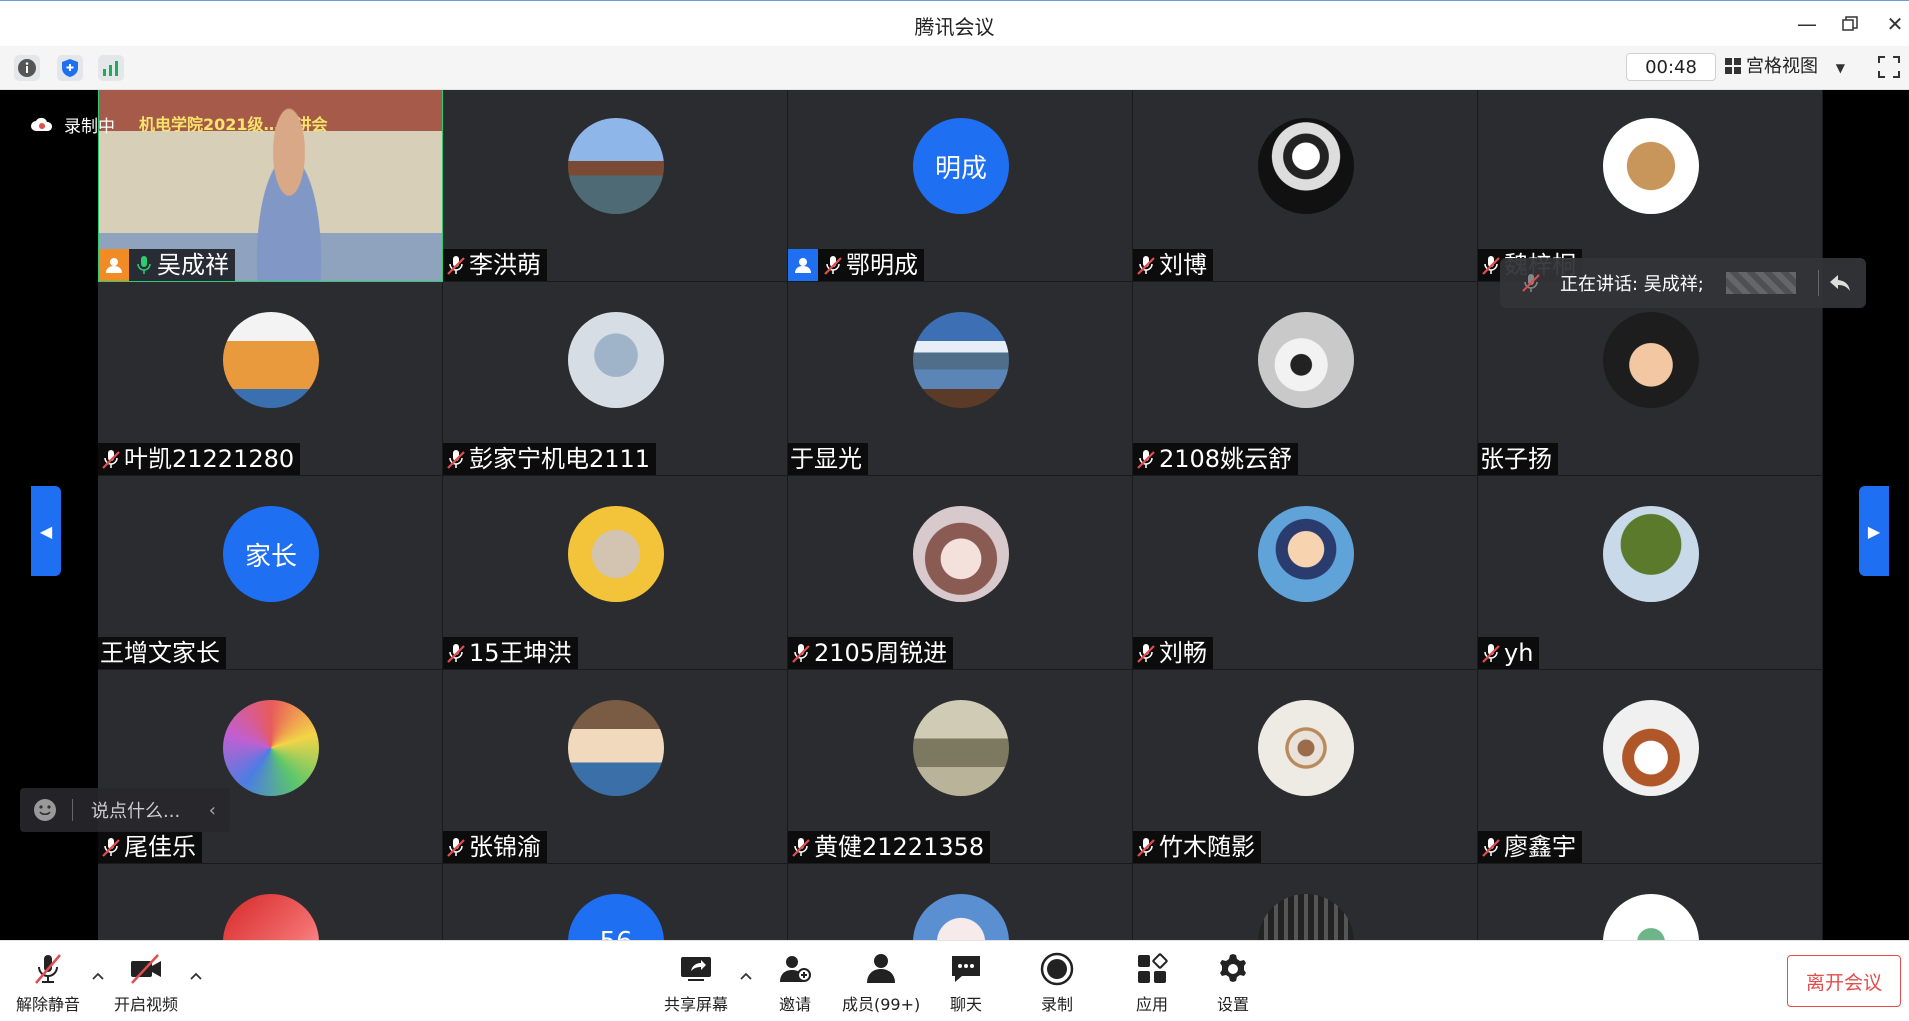 This screenshot has height=1021, width=1909. What do you see at coordinates (150, 847) in the screenshot?
I see `participant-name-tag: 尾佳乐` at bounding box center [150, 847].